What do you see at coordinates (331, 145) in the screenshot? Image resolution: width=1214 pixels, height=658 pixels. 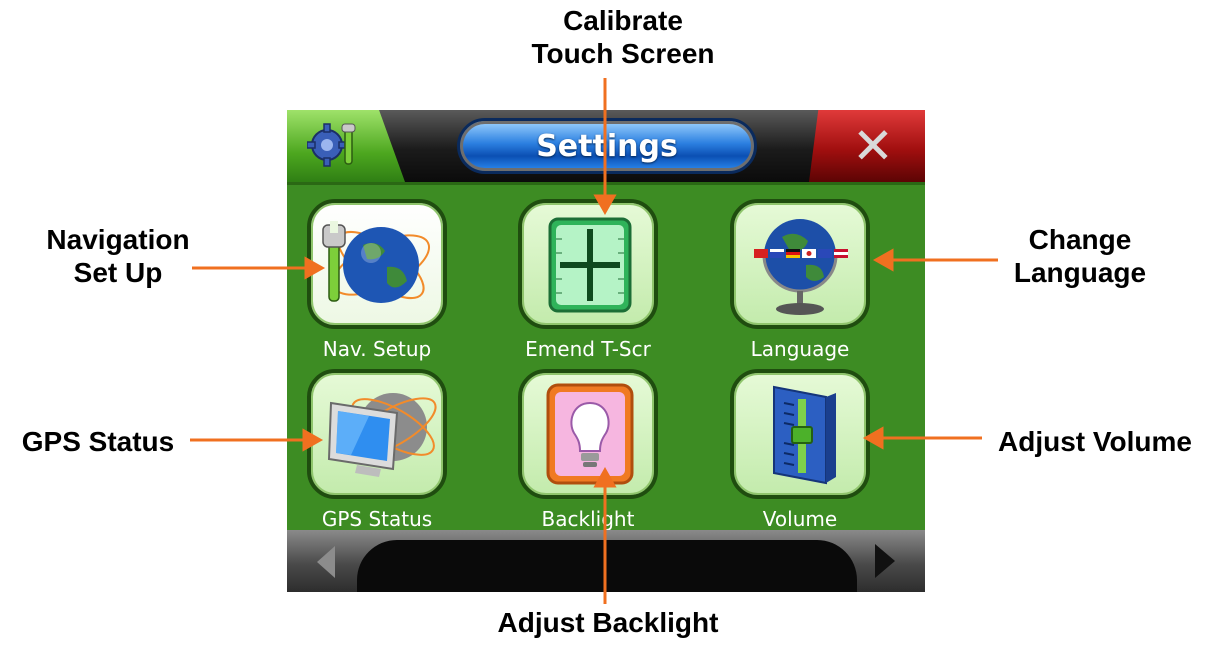 I see `gear-wrench-icon` at bounding box center [331, 145].